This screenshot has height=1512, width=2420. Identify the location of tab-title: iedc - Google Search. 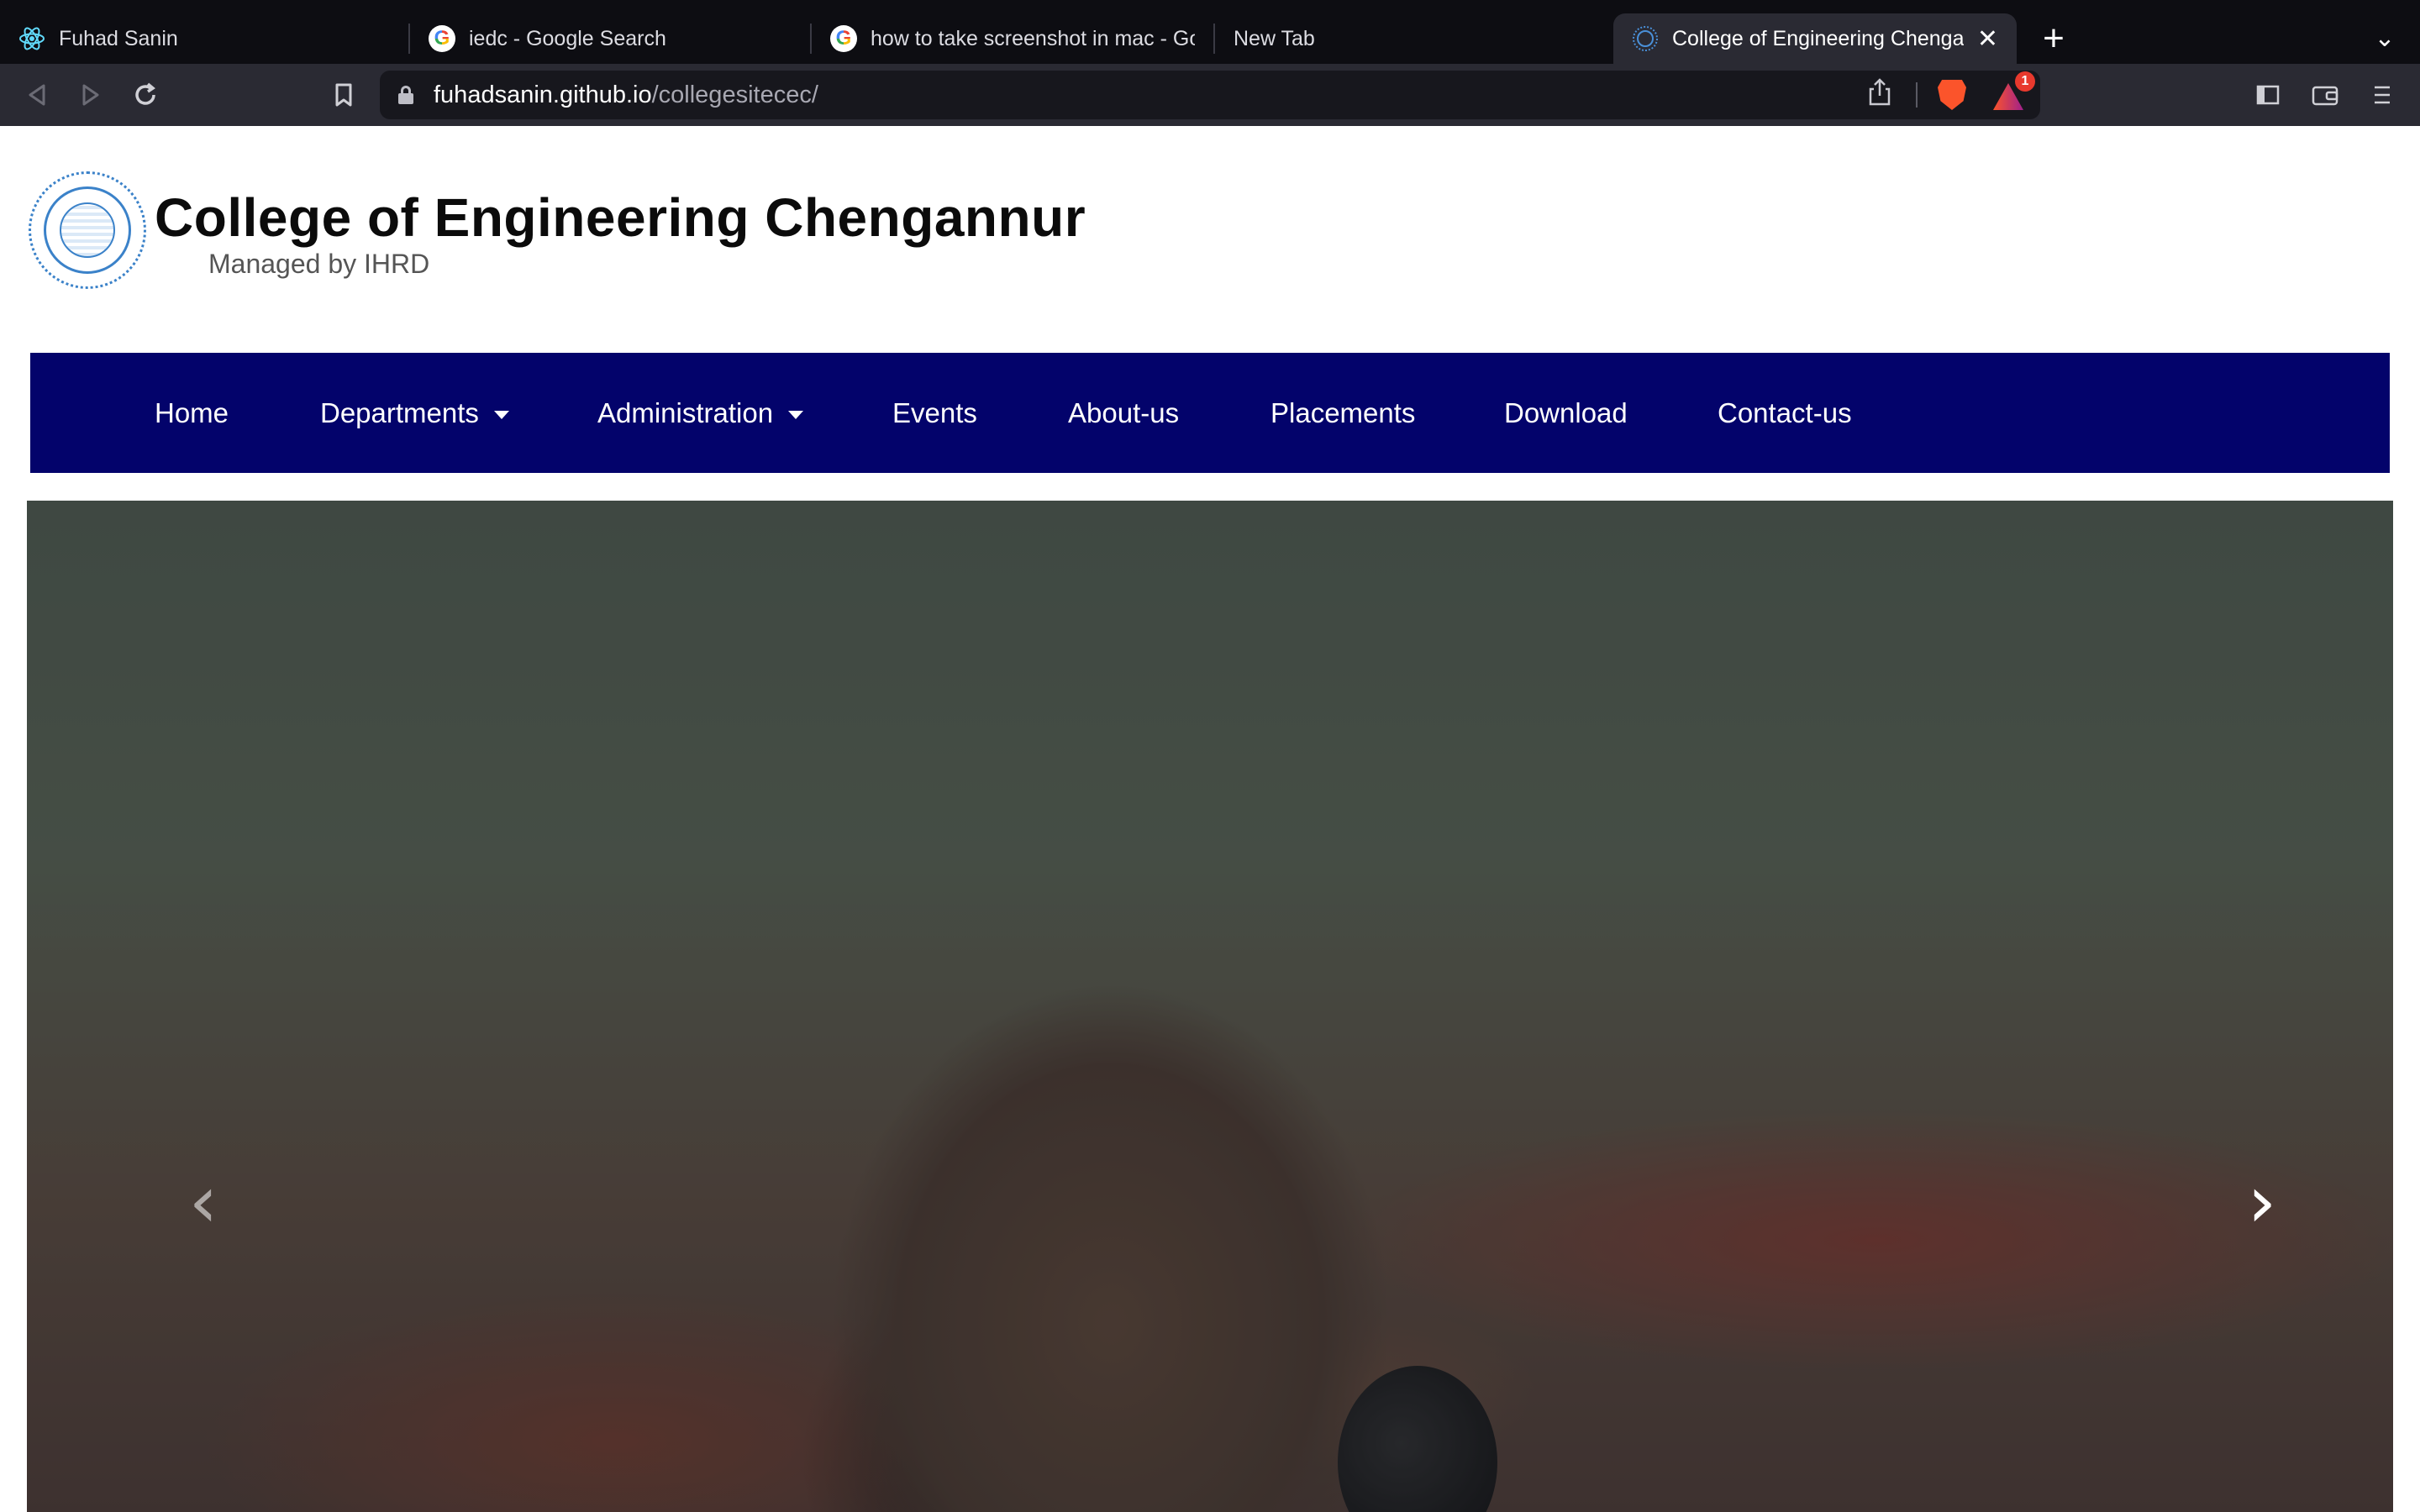
(567, 38).